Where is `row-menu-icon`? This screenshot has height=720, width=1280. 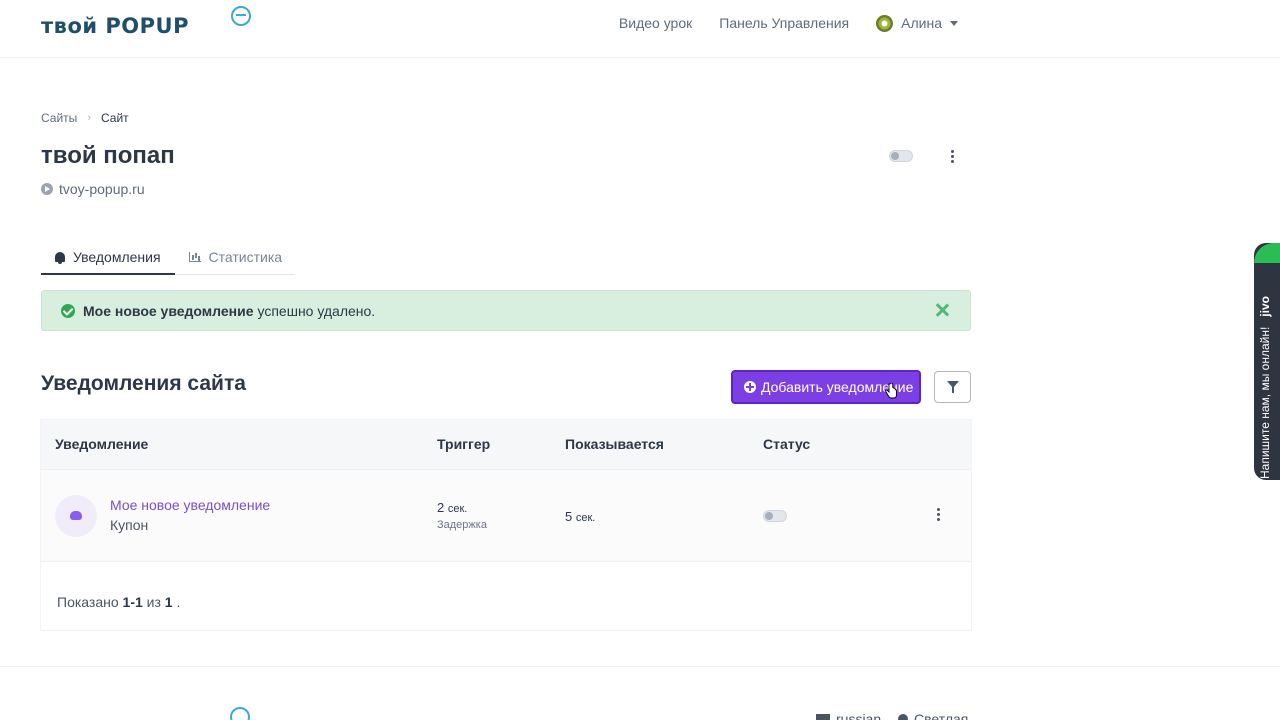 row-menu-icon is located at coordinates (938, 514).